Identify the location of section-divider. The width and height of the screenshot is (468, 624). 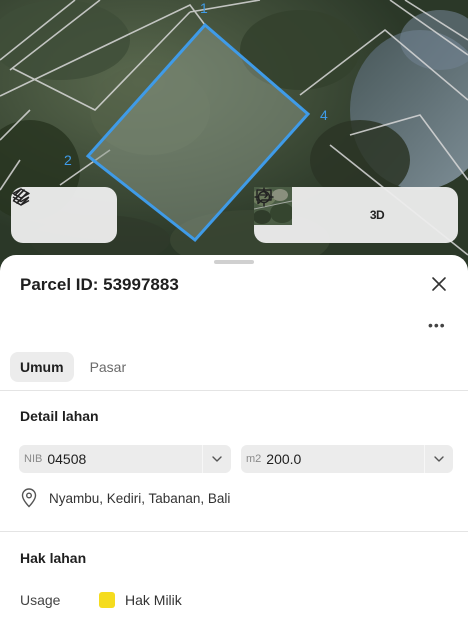
(234, 531).